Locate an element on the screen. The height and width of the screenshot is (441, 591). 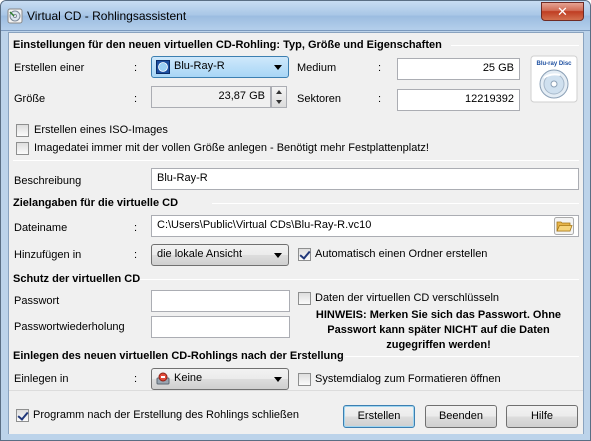
disc-logo-text: Blu-ray Disc is located at coordinates (554, 64).